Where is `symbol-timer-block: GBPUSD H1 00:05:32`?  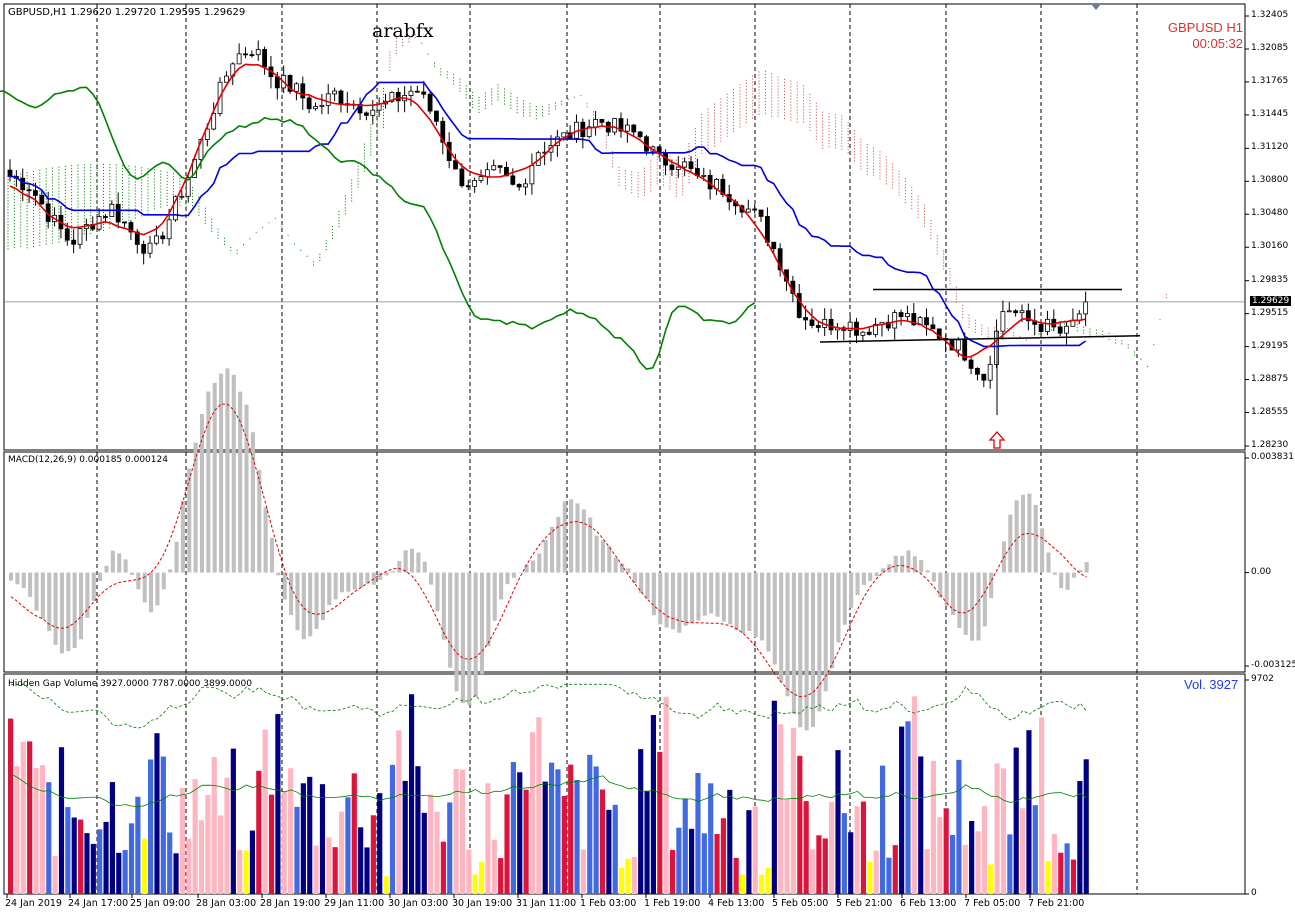 symbol-timer-block: GBPUSD H1 00:05:32 is located at coordinates (1205, 36).